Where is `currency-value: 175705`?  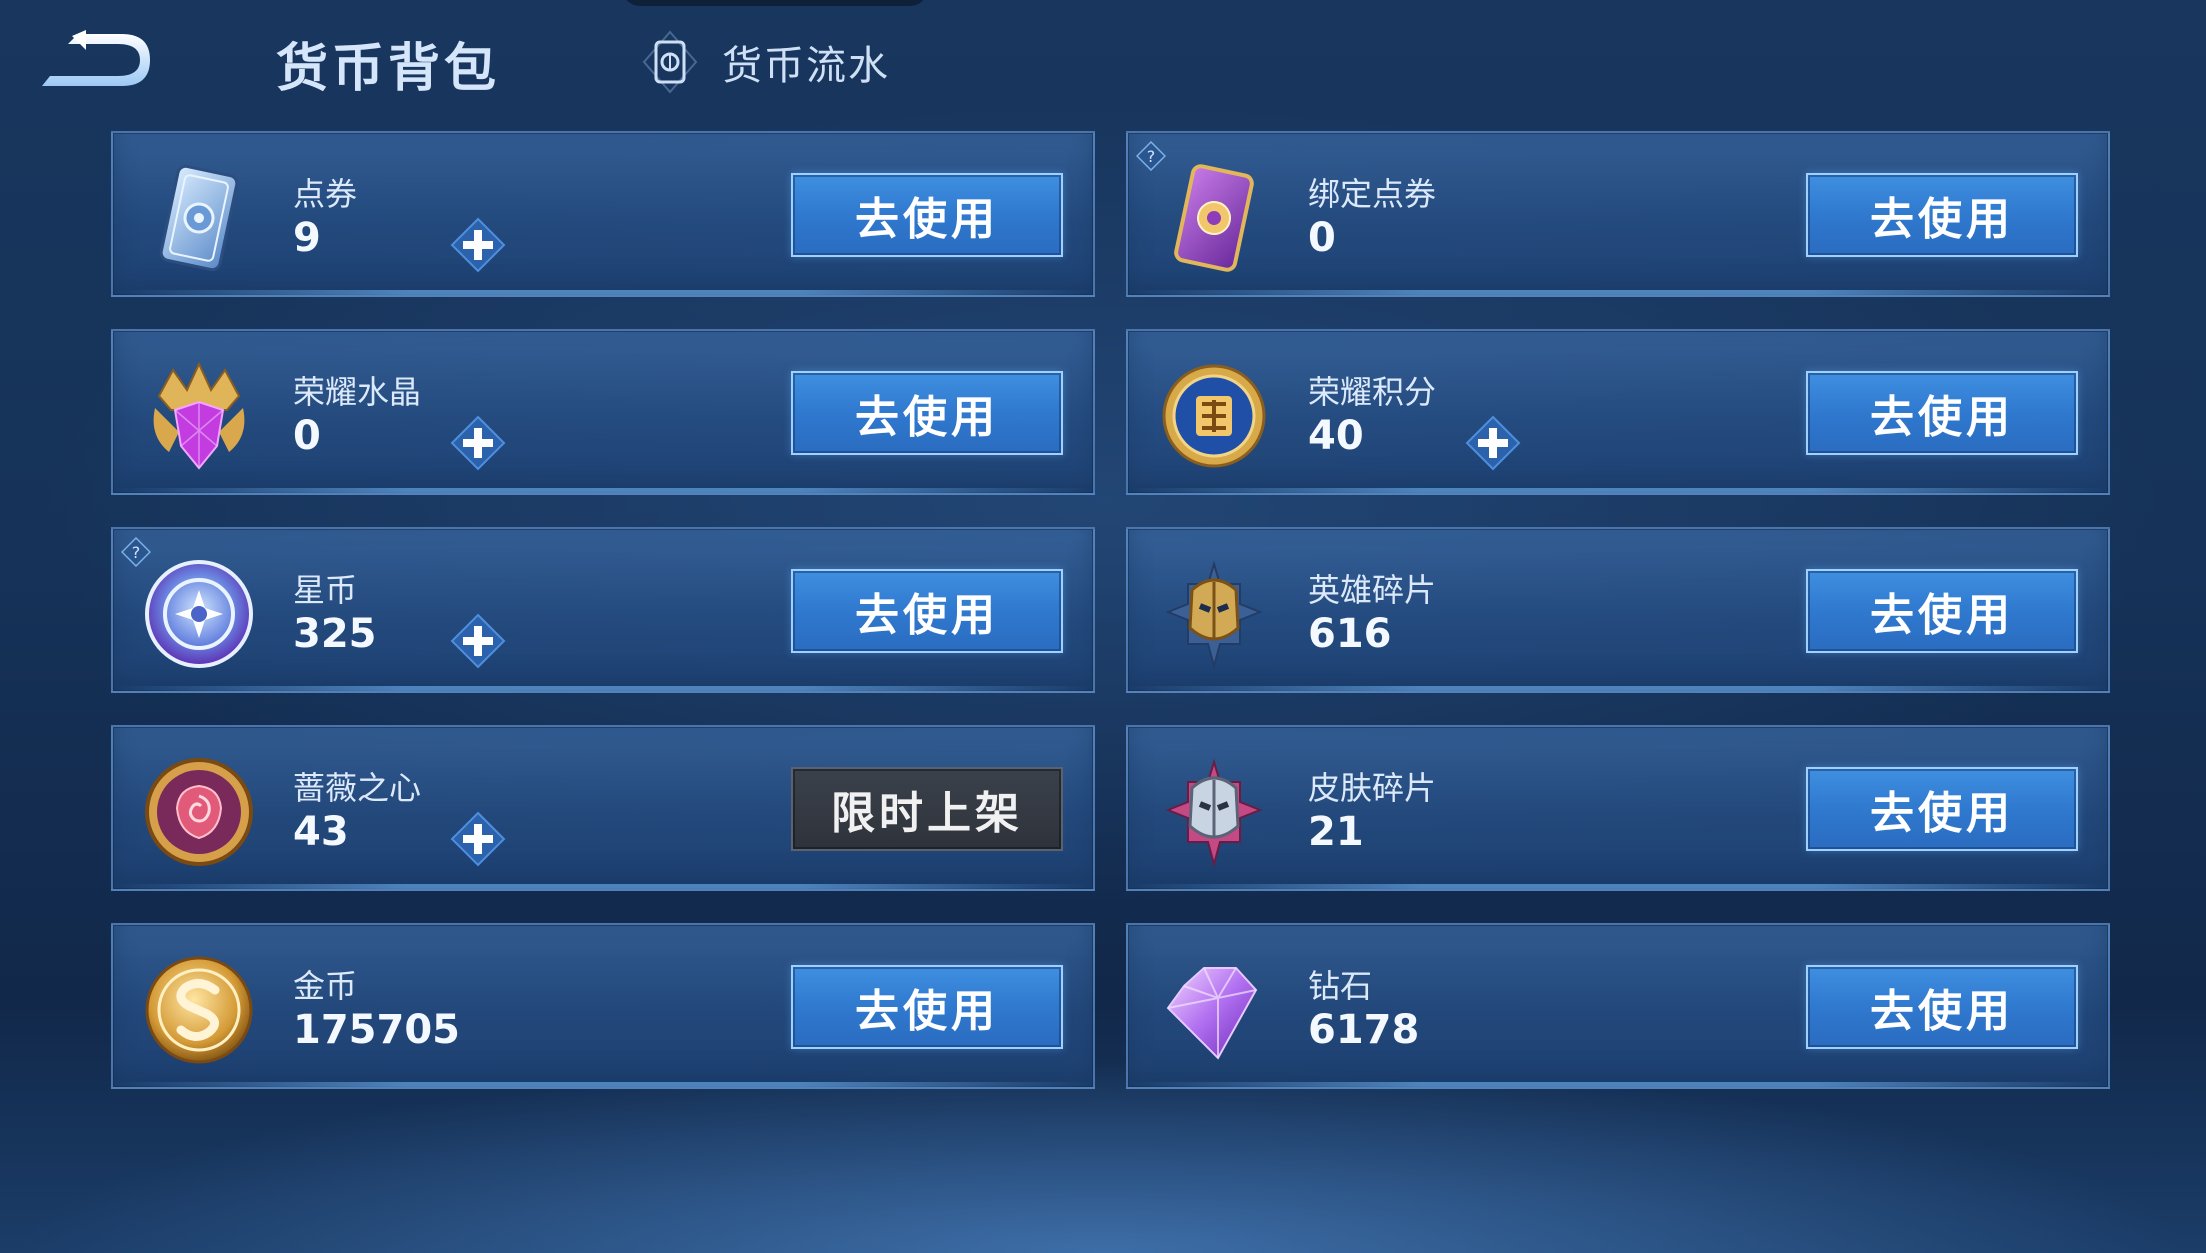 currency-value: 175705 is located at coordinates (376, 1030).